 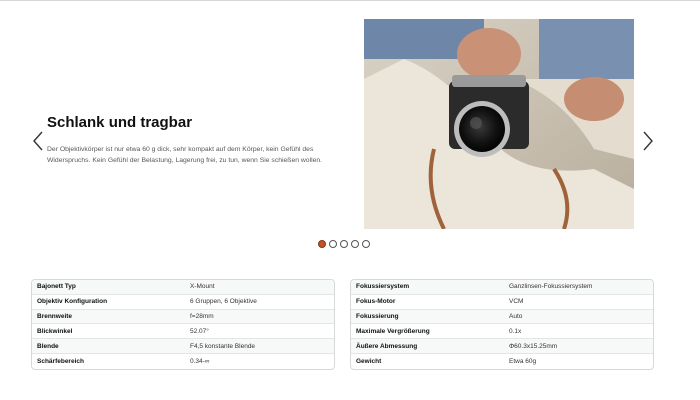 What do you see at coordinates (183, 287) in the screenshot?
I see `table-row: Bajonett Typ X-Mount` at bounding box center [183, 287].